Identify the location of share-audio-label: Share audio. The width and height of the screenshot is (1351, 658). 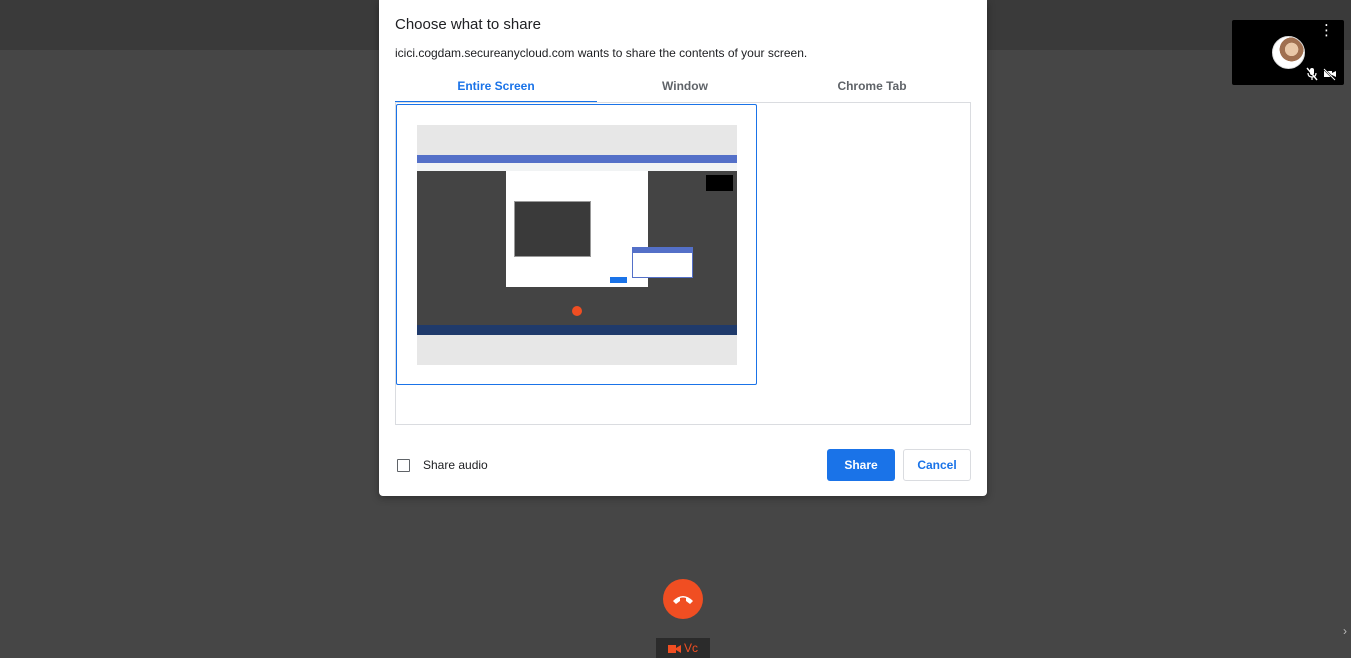
(455, 465).